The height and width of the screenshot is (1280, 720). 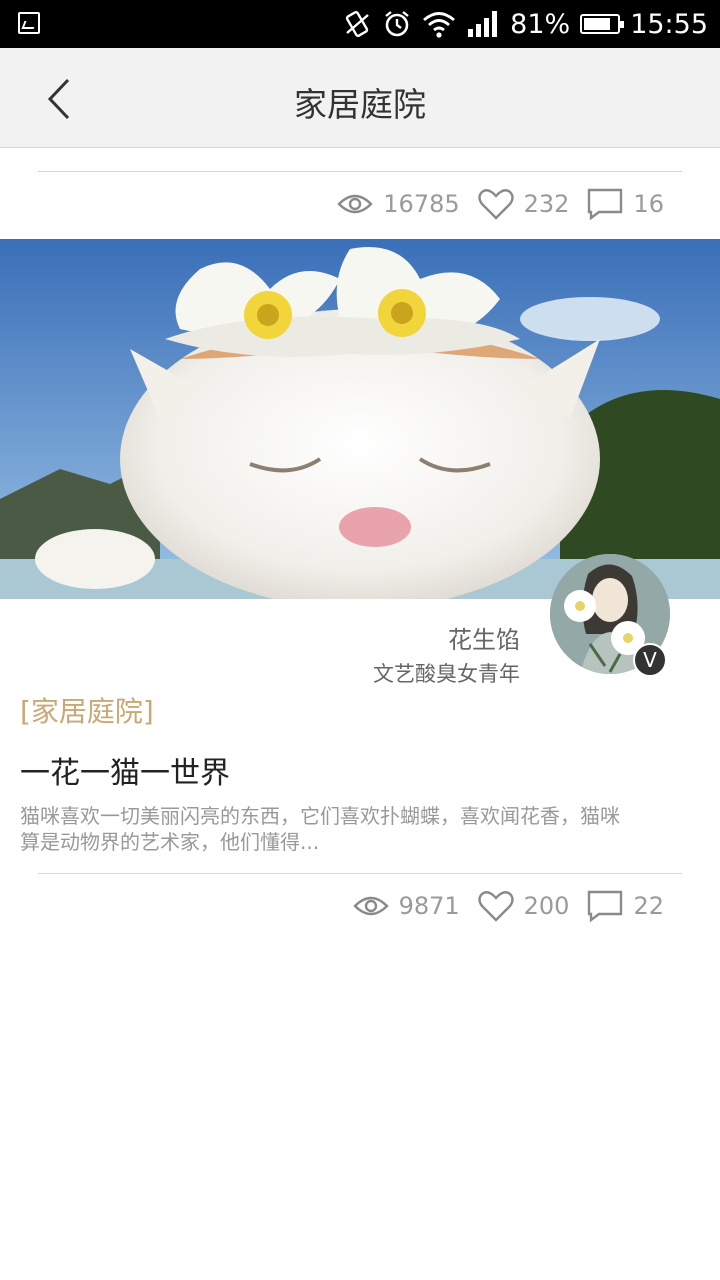 I want to click on page-title: 家居庭院, so click(x=360, y=104).